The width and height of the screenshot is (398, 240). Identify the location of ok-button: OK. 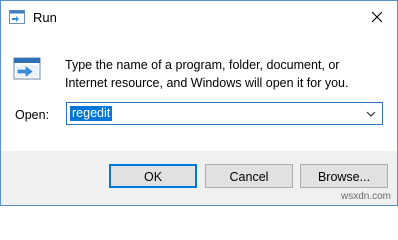
(153, 176).